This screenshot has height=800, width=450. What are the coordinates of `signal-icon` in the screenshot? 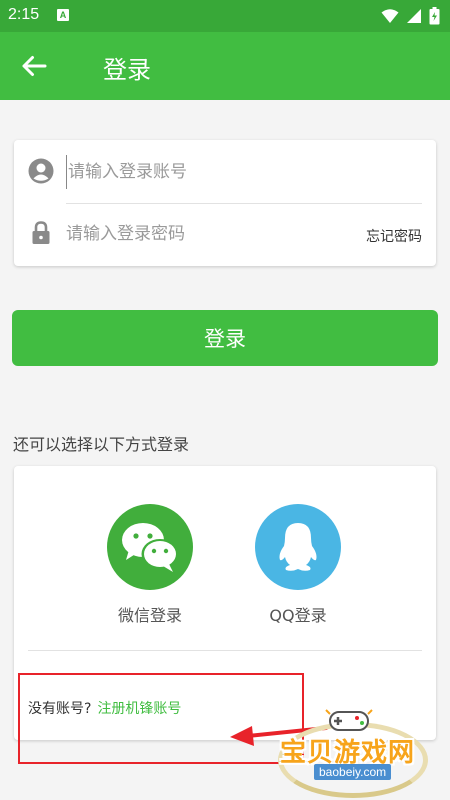 It's located at (414, 16).